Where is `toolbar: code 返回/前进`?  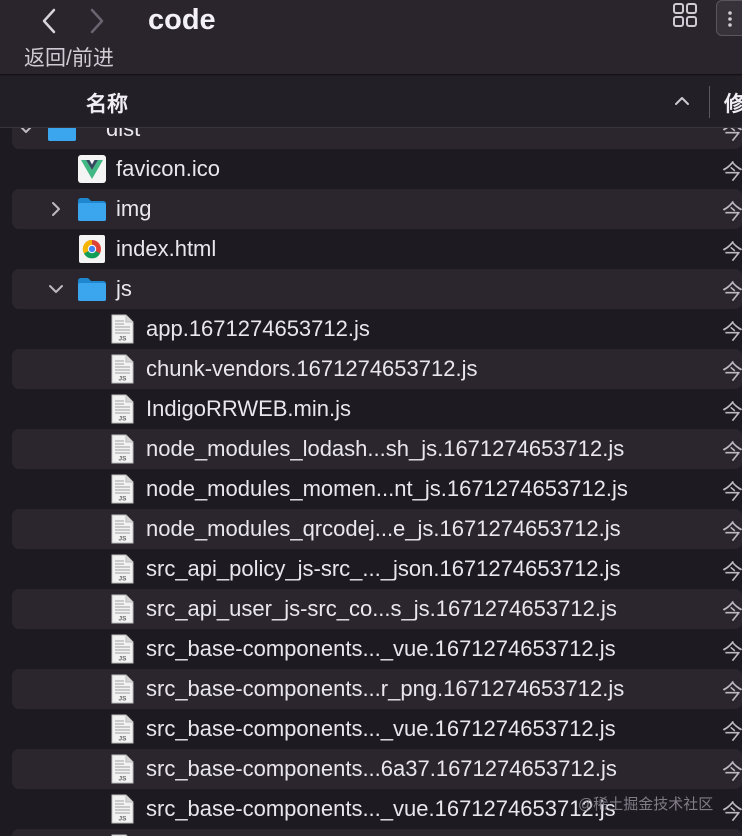 toolbar: code 返回/前进 is located at coordinates (371, 37).